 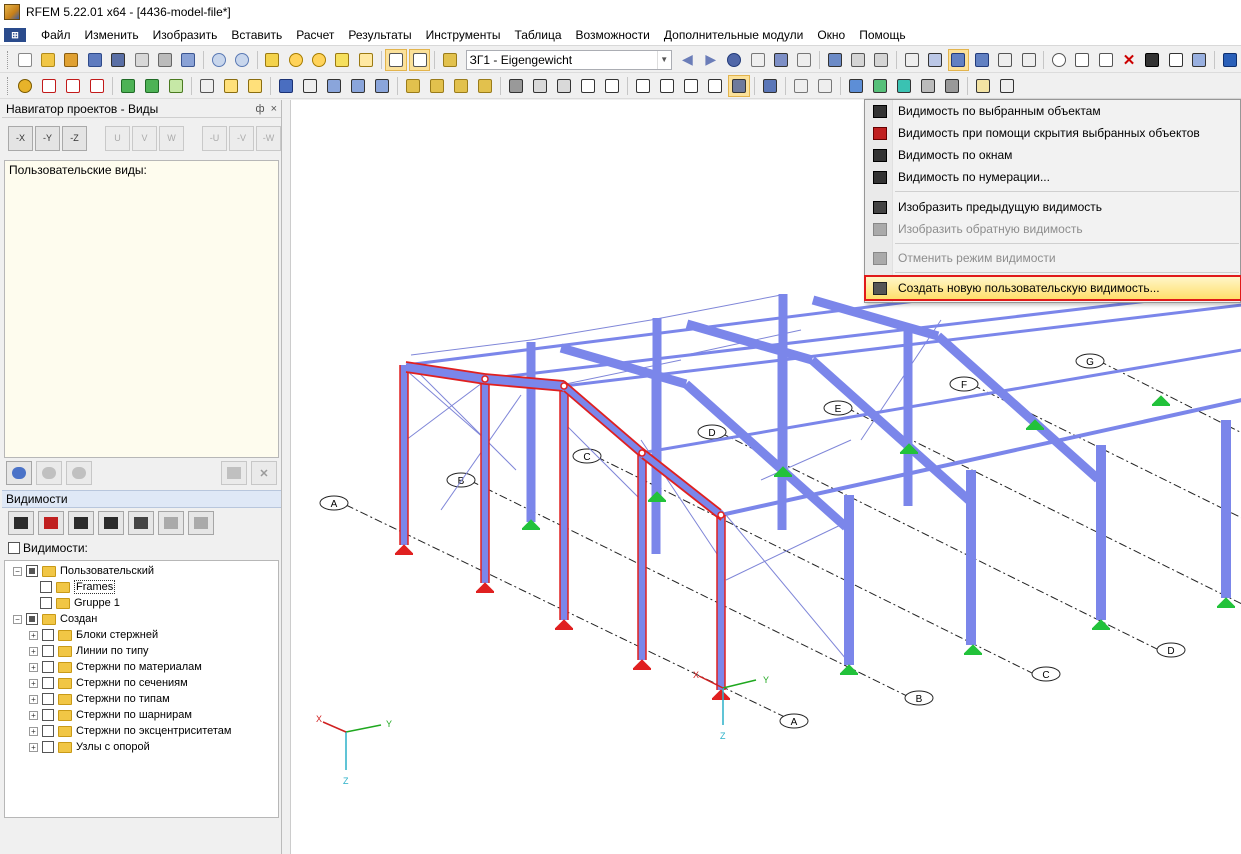 I want to click on dimension-icon, so click(x=1028, y=60).